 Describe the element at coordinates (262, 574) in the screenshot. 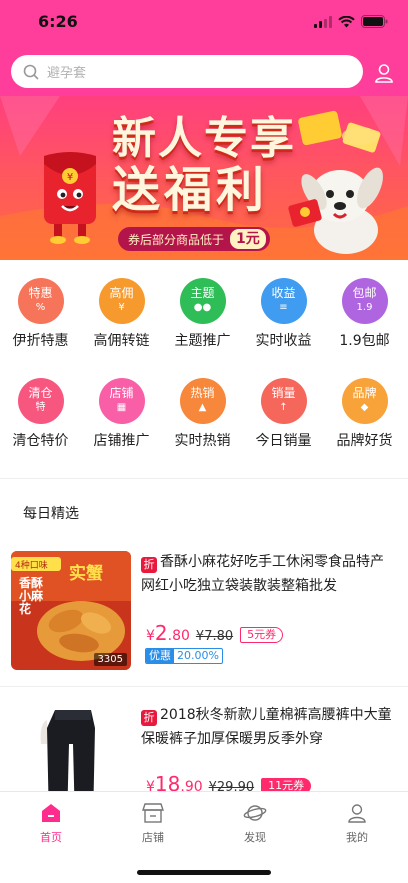

I see `product-title-text: 香酥小麻花好吃手工休闲零食品特产网红小吃独立袋装散装整箱批发` at that location.